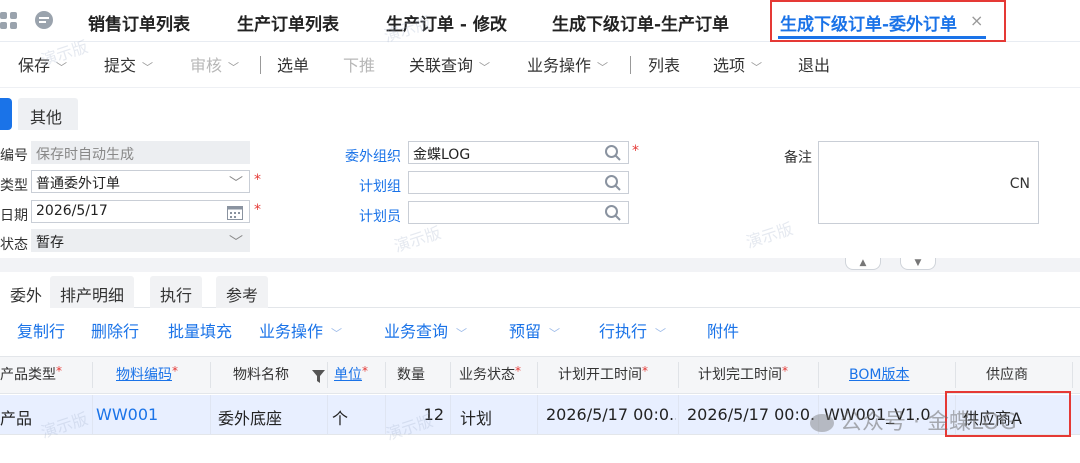  I want to click on business-query-label: 业务查询, so click(416, 331).